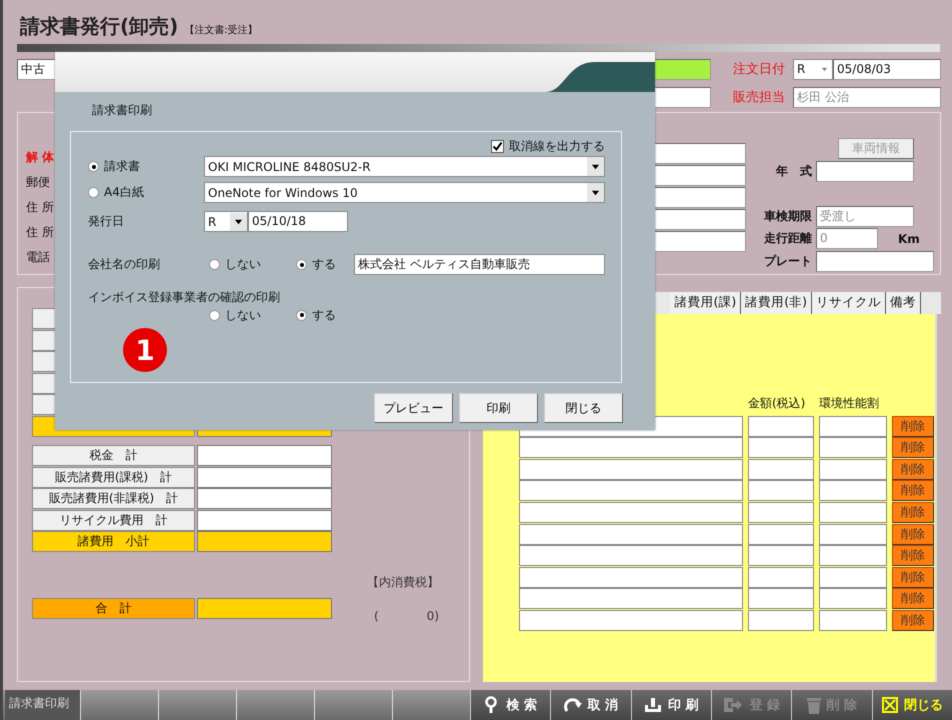 This screenshot has width=952, height=720. What do you see at coordinates (113, 520) in the screenshot?
I see `total-label-cell: リサイクル費用 計` at bounding box center [113, 520].